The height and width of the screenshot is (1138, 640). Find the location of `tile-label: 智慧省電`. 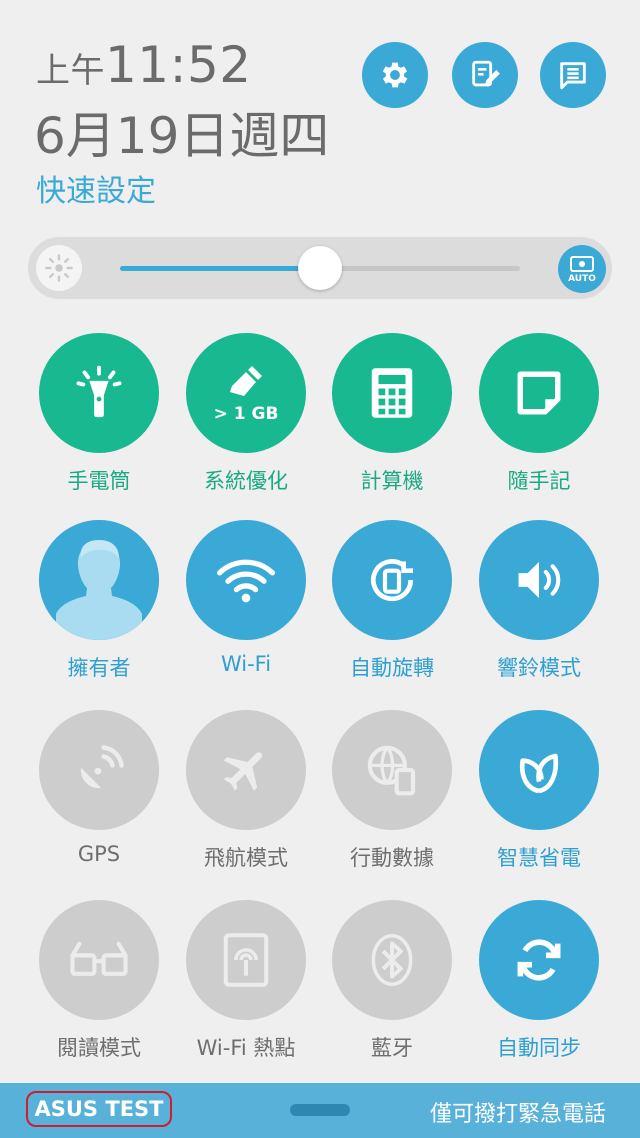

tile-label: 智慧省電 is located at coordinates (539, 858).